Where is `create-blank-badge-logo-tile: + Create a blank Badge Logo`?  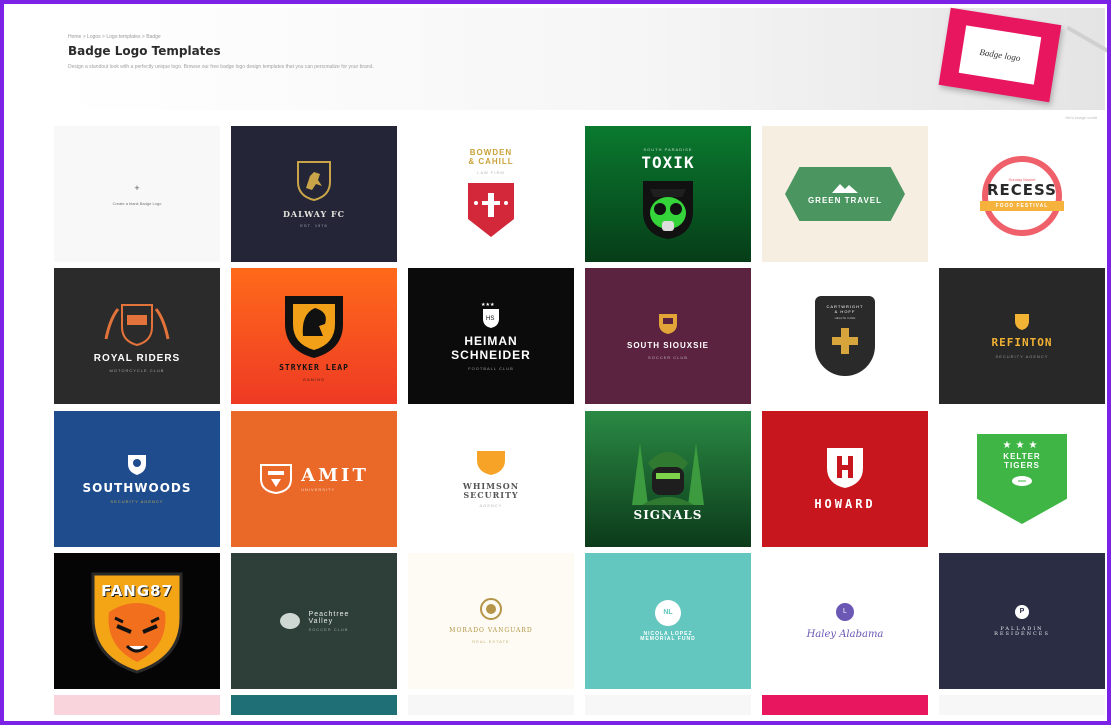 create-blank-badge-logo-tile: + Create a blank Badge Logo is located at coordinates (137, 194).